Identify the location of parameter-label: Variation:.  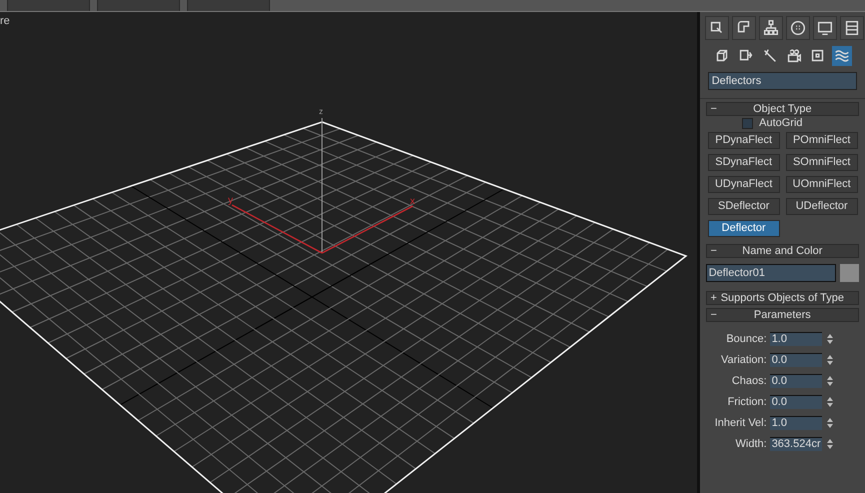
(744, 360).